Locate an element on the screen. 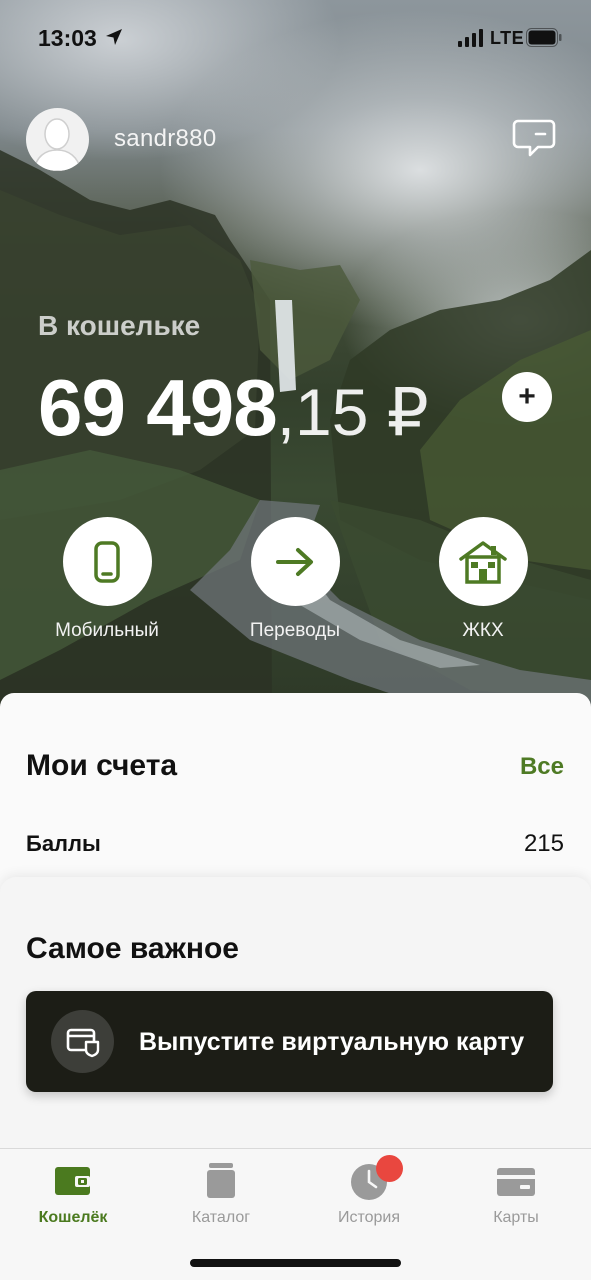 The image size is (591, 1280). tab-wallet-label: Кошелёк is located at coordinates (73, 1217).